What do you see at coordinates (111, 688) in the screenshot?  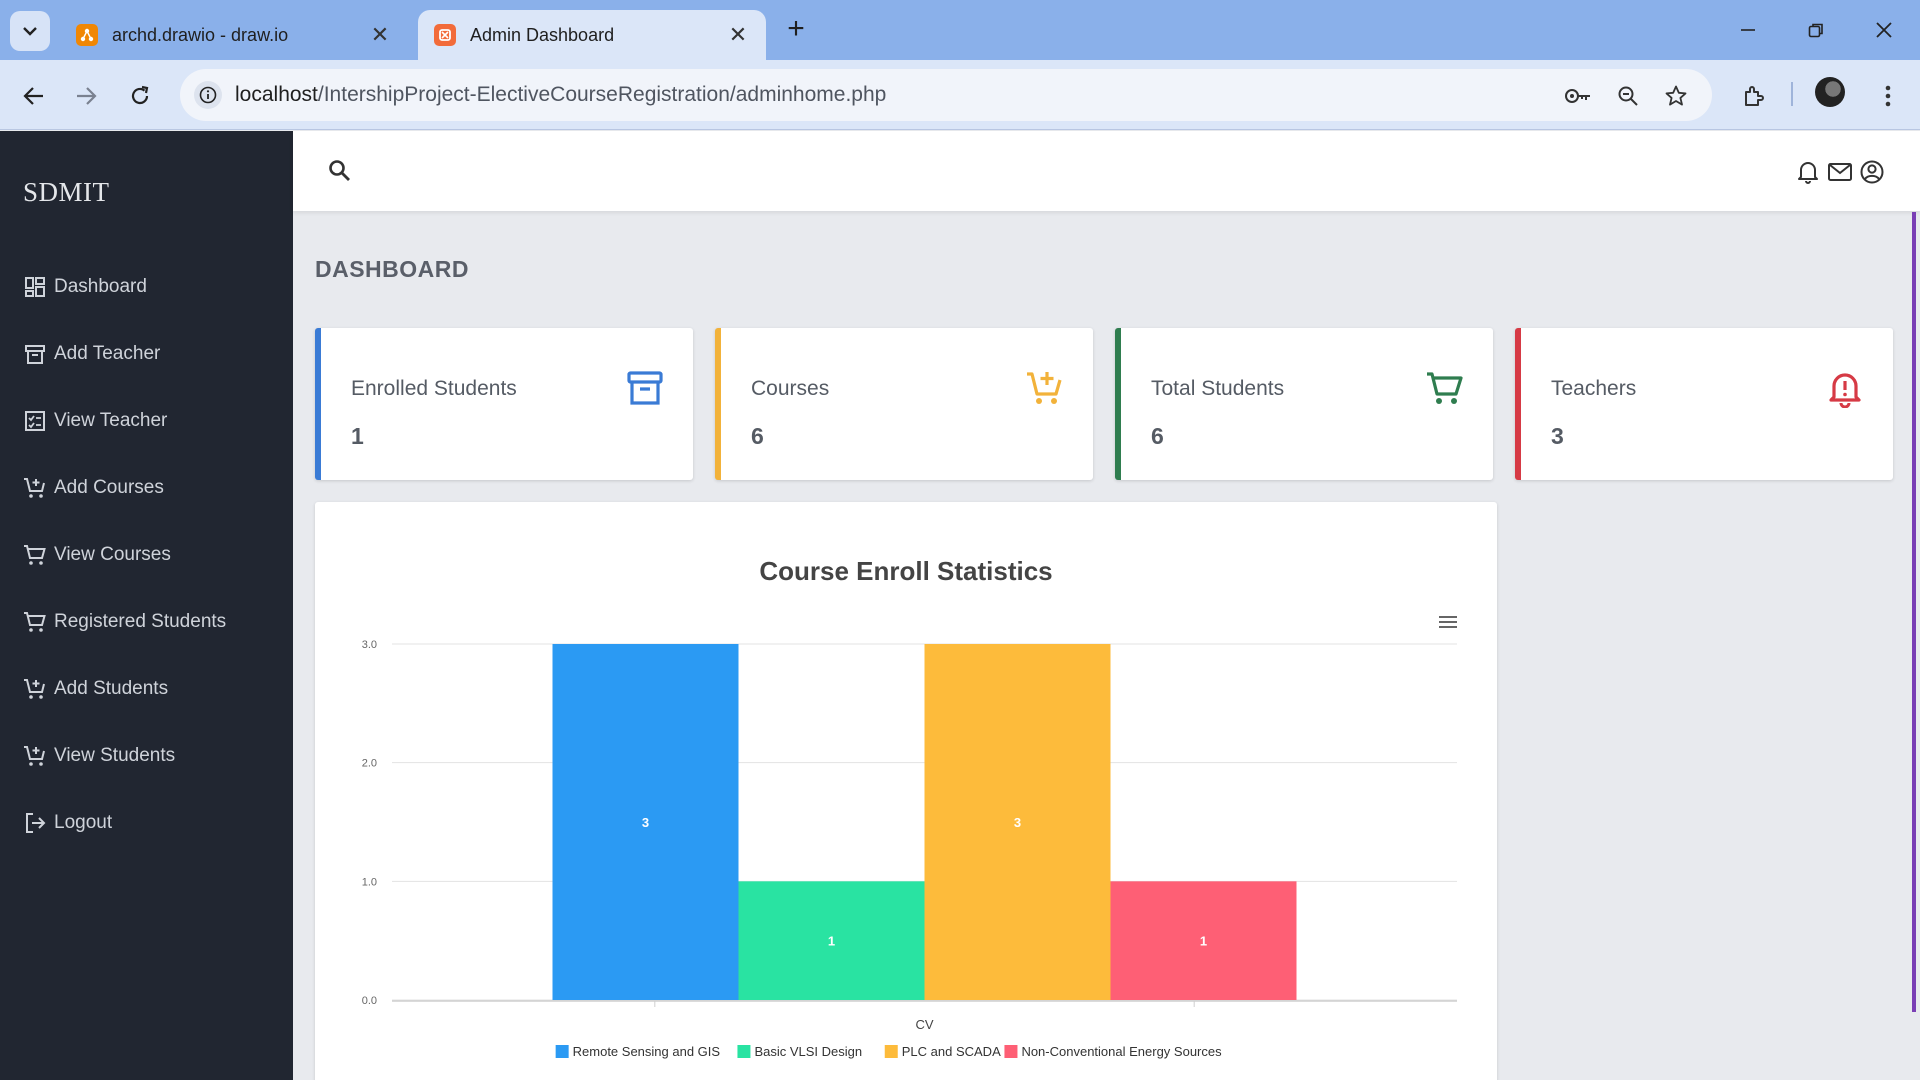 I see `sidebar-item-label: Add Students` at bounding box center [111, 688].